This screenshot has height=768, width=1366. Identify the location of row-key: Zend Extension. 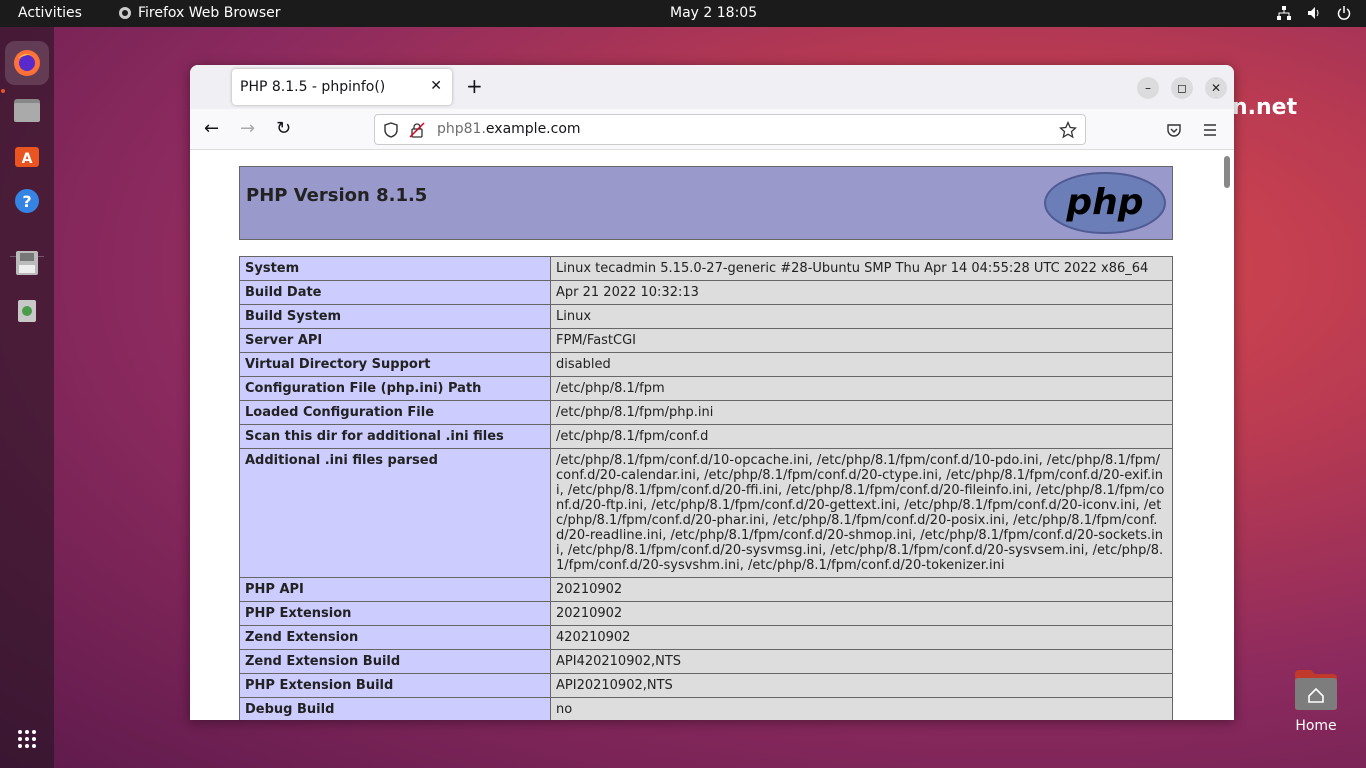
(395, 637).